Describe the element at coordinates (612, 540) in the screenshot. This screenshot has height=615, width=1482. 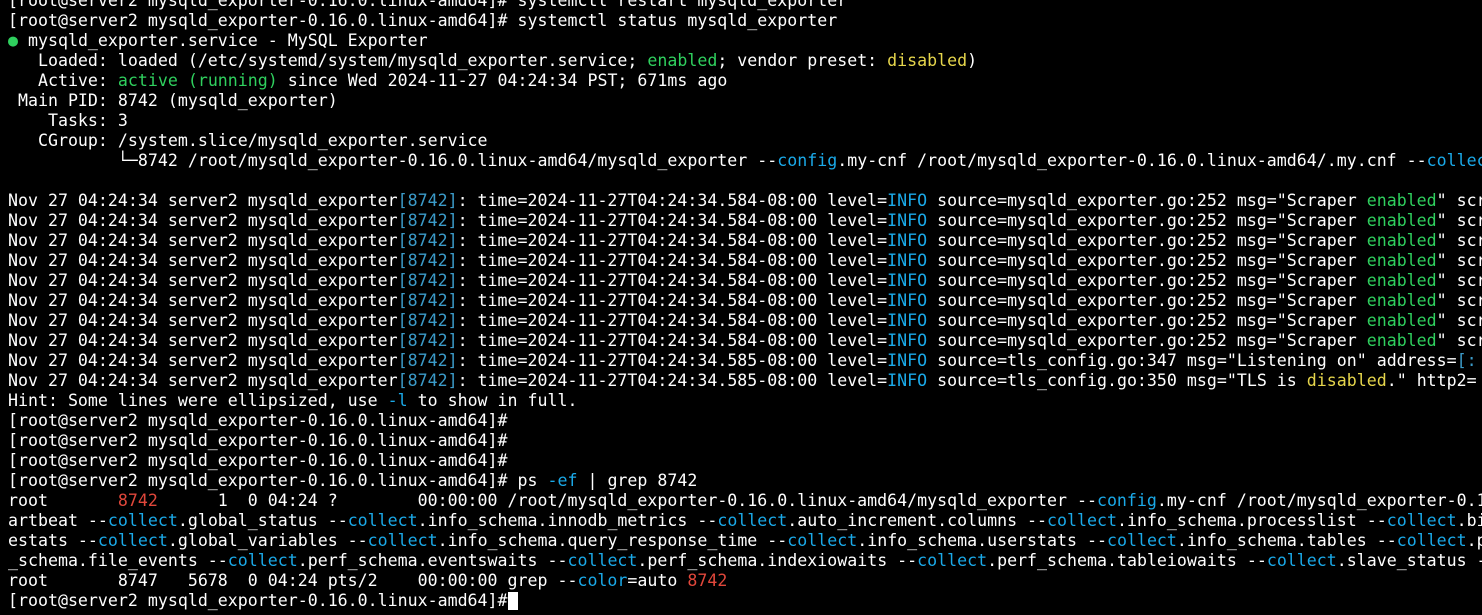
I see `ps-command-text: .info_schema.query_response_time --` at that location.